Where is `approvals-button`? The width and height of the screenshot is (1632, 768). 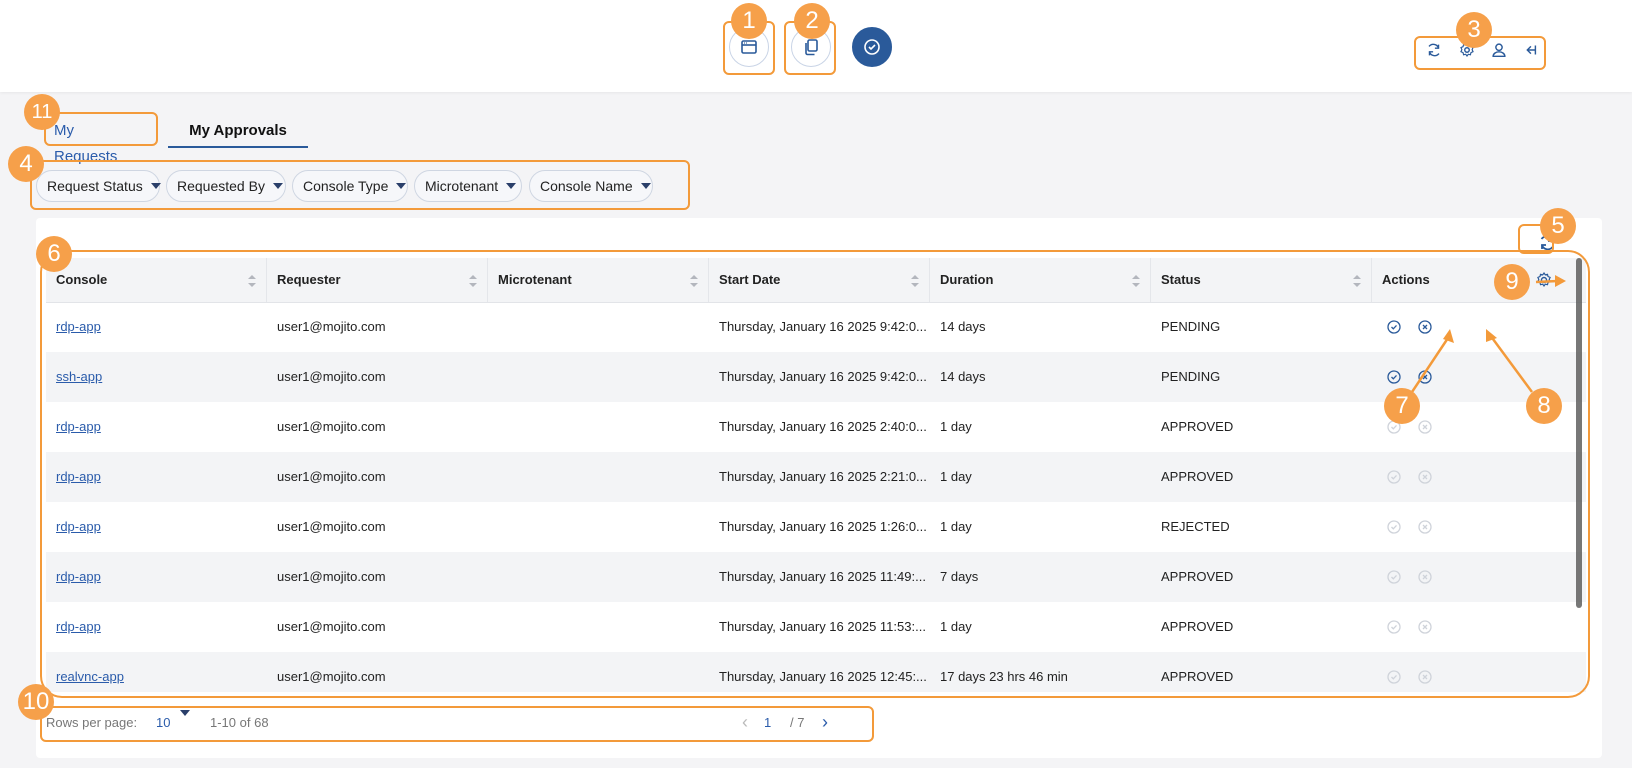 approvals-button is located at coordinates (872, 47).